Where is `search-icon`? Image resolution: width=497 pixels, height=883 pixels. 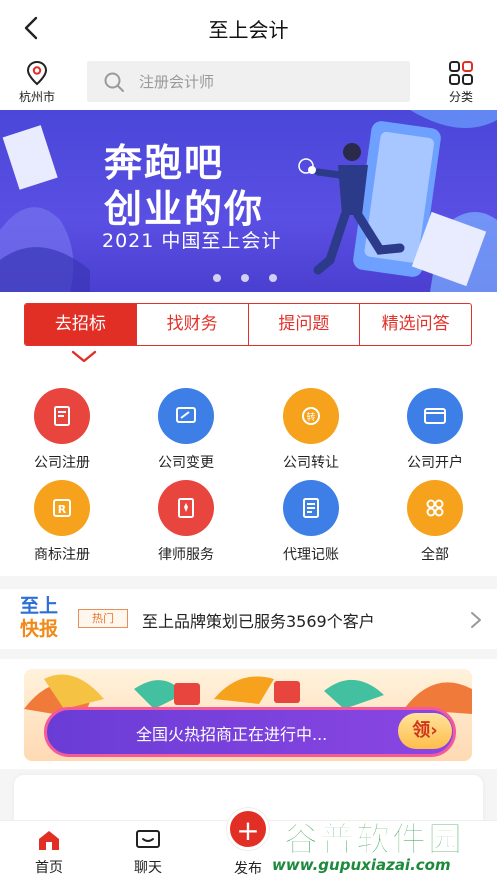 search-icon is located at coordinates (114, 82).